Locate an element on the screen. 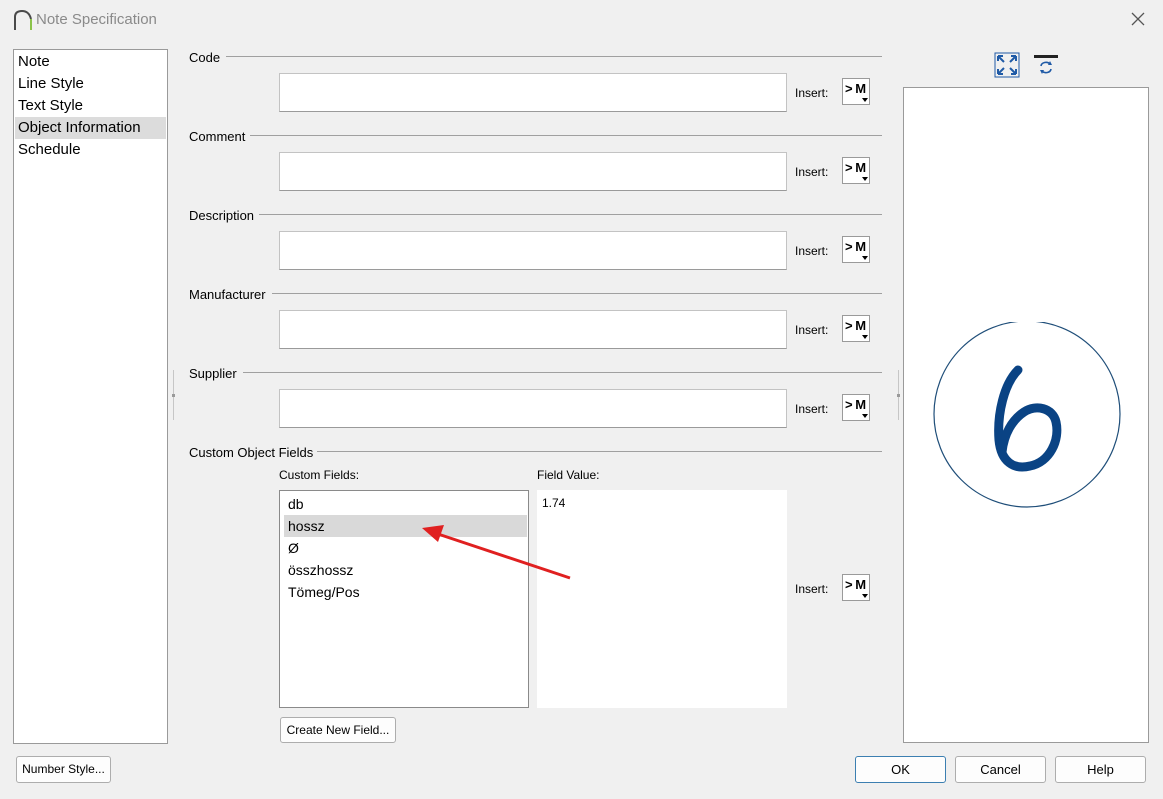  window-title: Note Specification is located at coordinates (96, 19).